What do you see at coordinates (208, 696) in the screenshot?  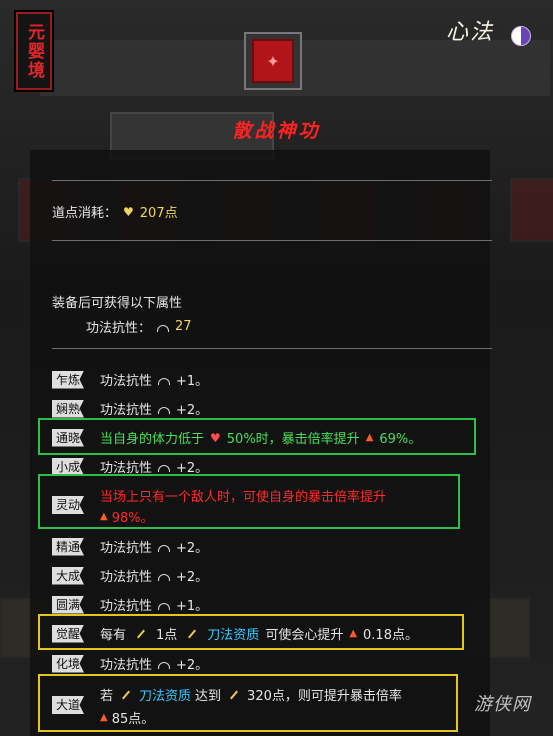 I see `level-text: 达到` at bounding box center [208, 696].